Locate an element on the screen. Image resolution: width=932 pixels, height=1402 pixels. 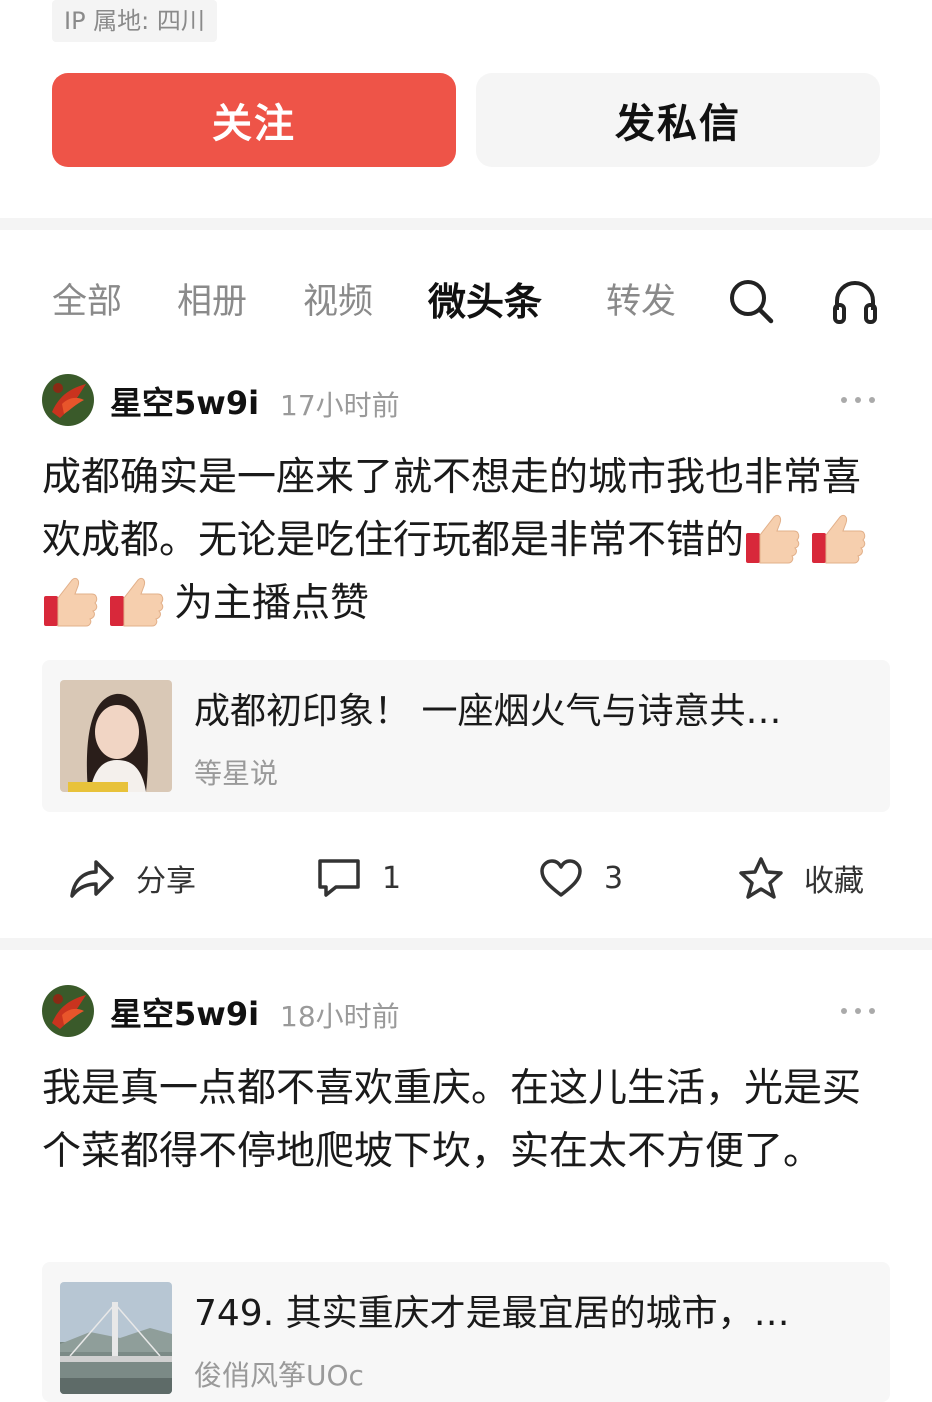
like-count: 3 is located at coordinates (614, 878).